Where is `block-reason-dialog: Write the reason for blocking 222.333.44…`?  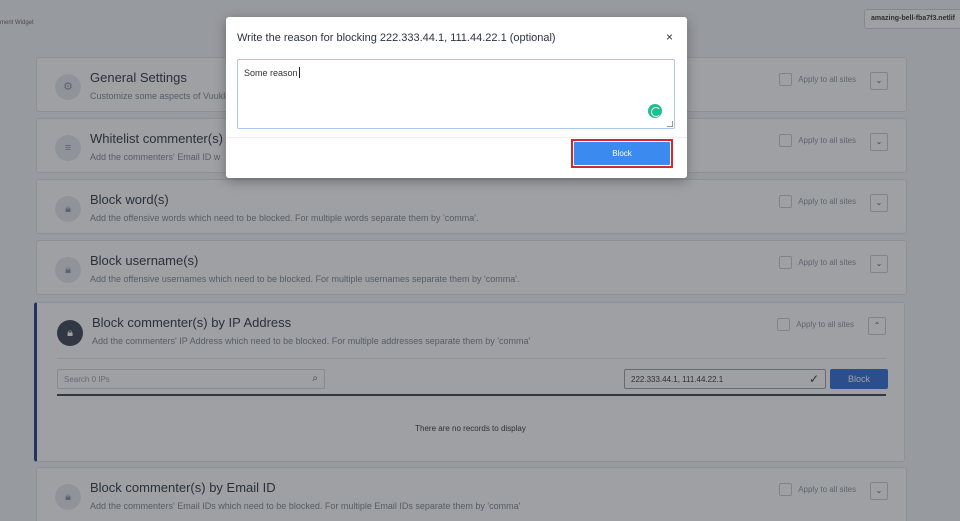 block-reason-dialog: Write the reason for blocking 222.333.44… is located at coordinates (456, 97).